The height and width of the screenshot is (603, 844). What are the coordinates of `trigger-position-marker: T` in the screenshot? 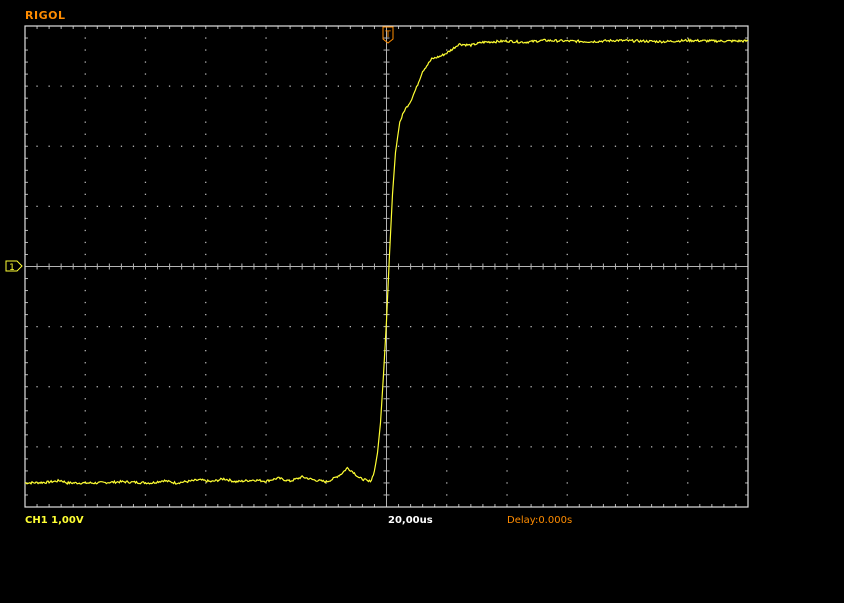 It's located at (388, 35).